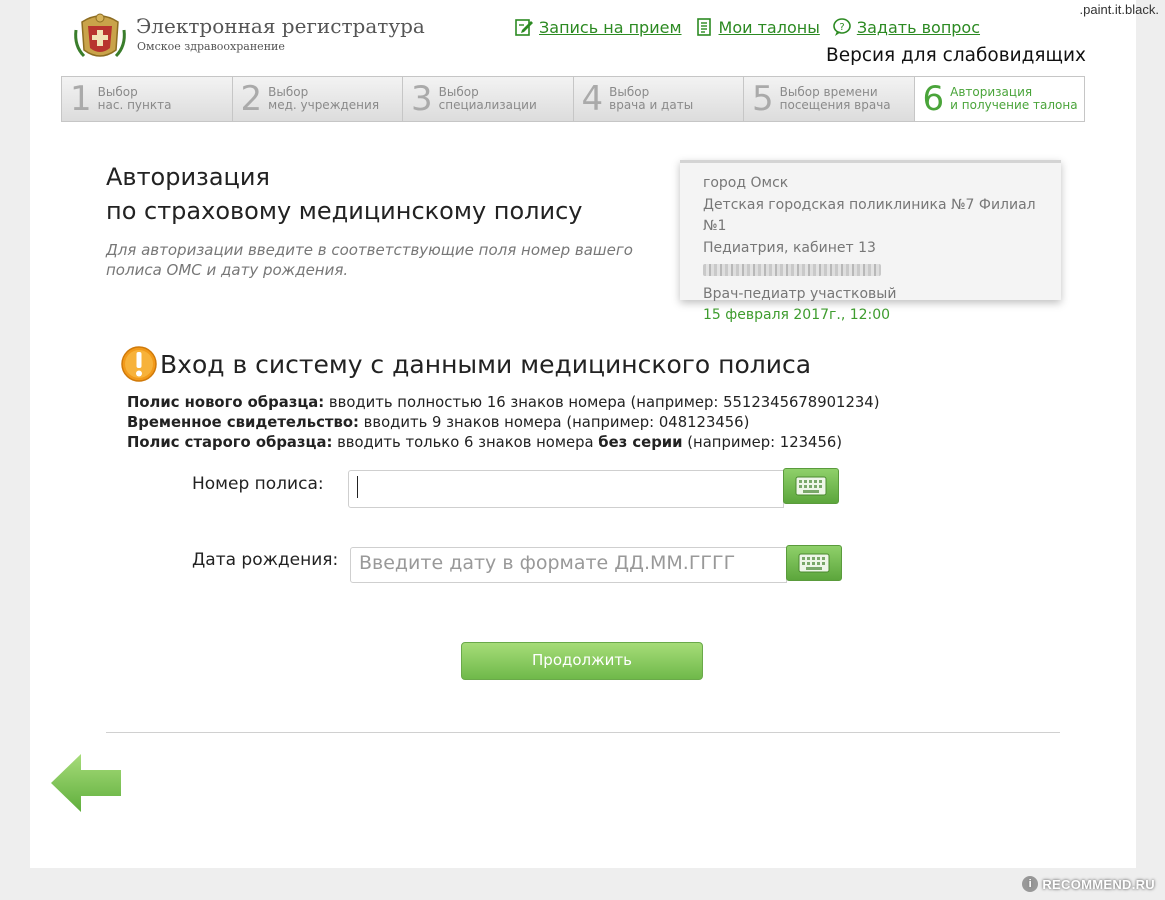  I want to click on ticket-datetime: 15 февраля 2017г., 12:00, so click(797, 315).